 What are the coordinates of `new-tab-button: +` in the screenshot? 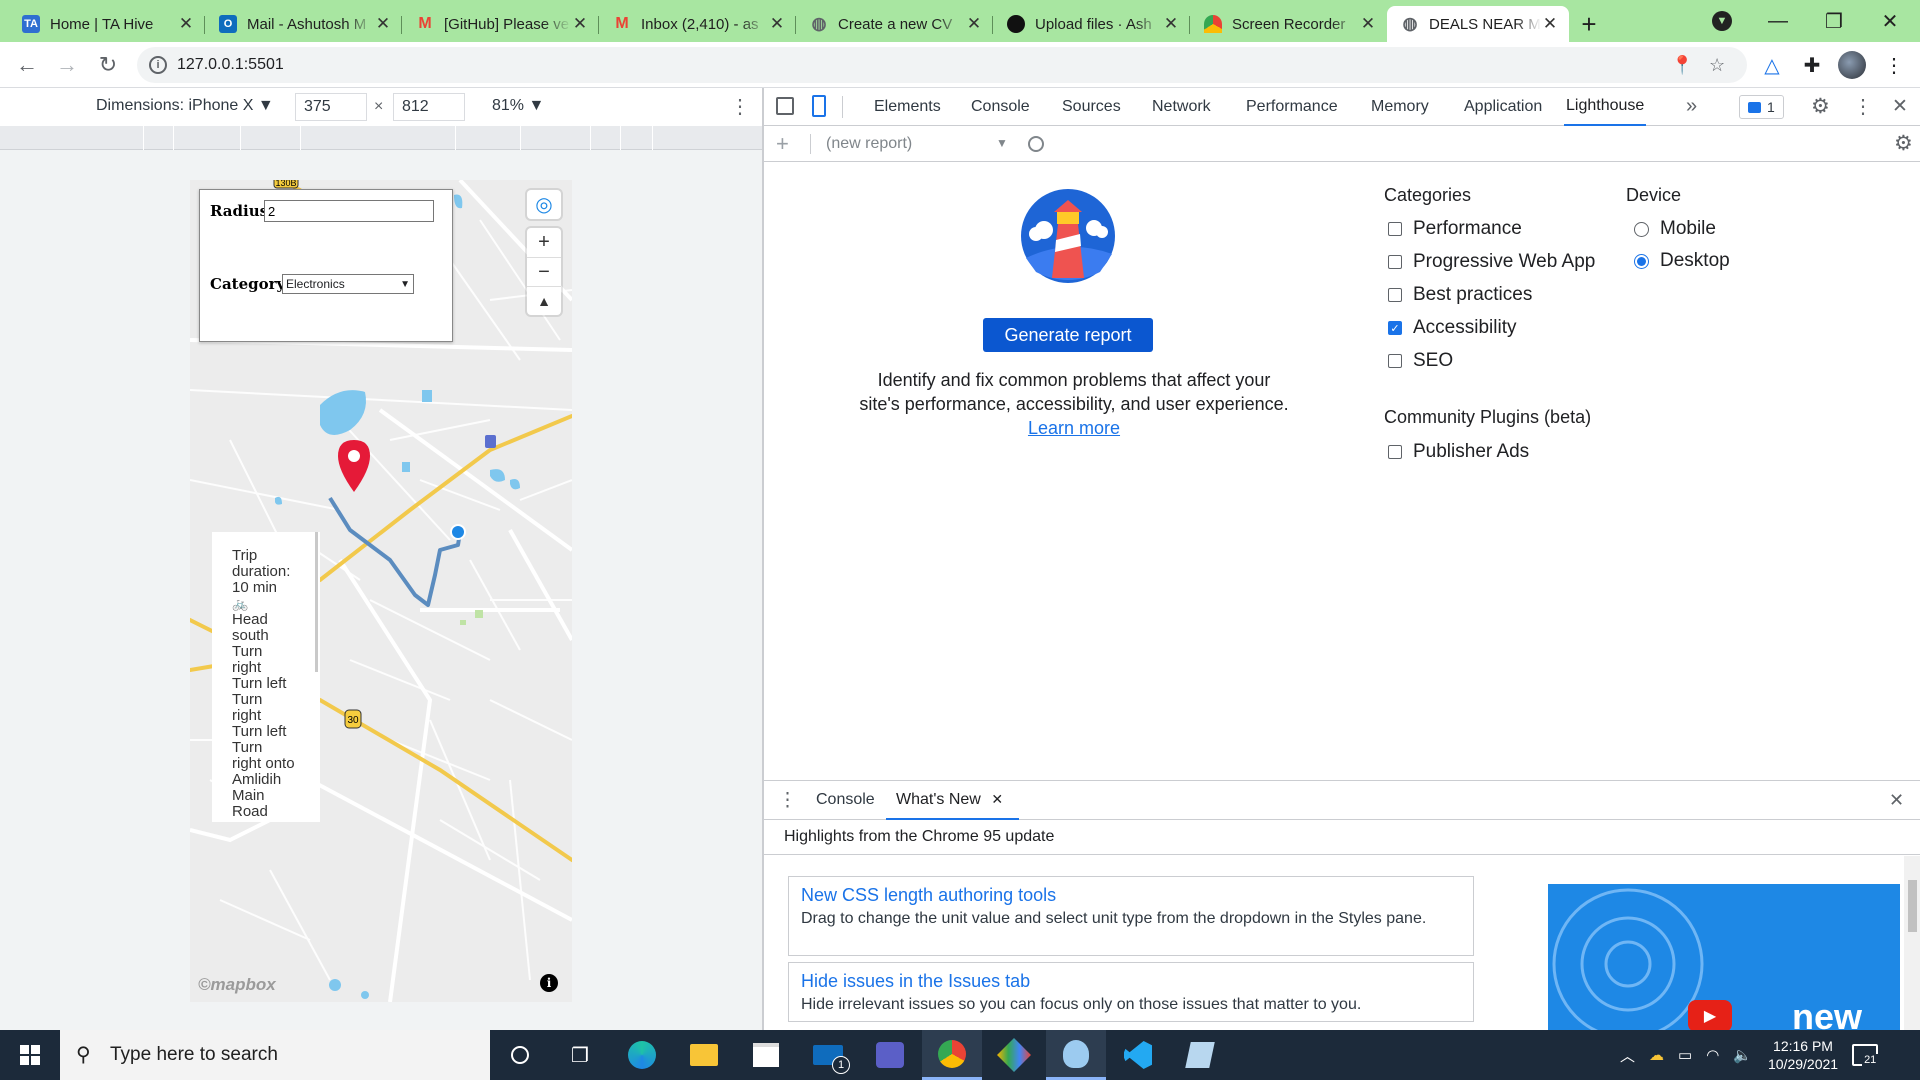 It's located at (1589, 24).